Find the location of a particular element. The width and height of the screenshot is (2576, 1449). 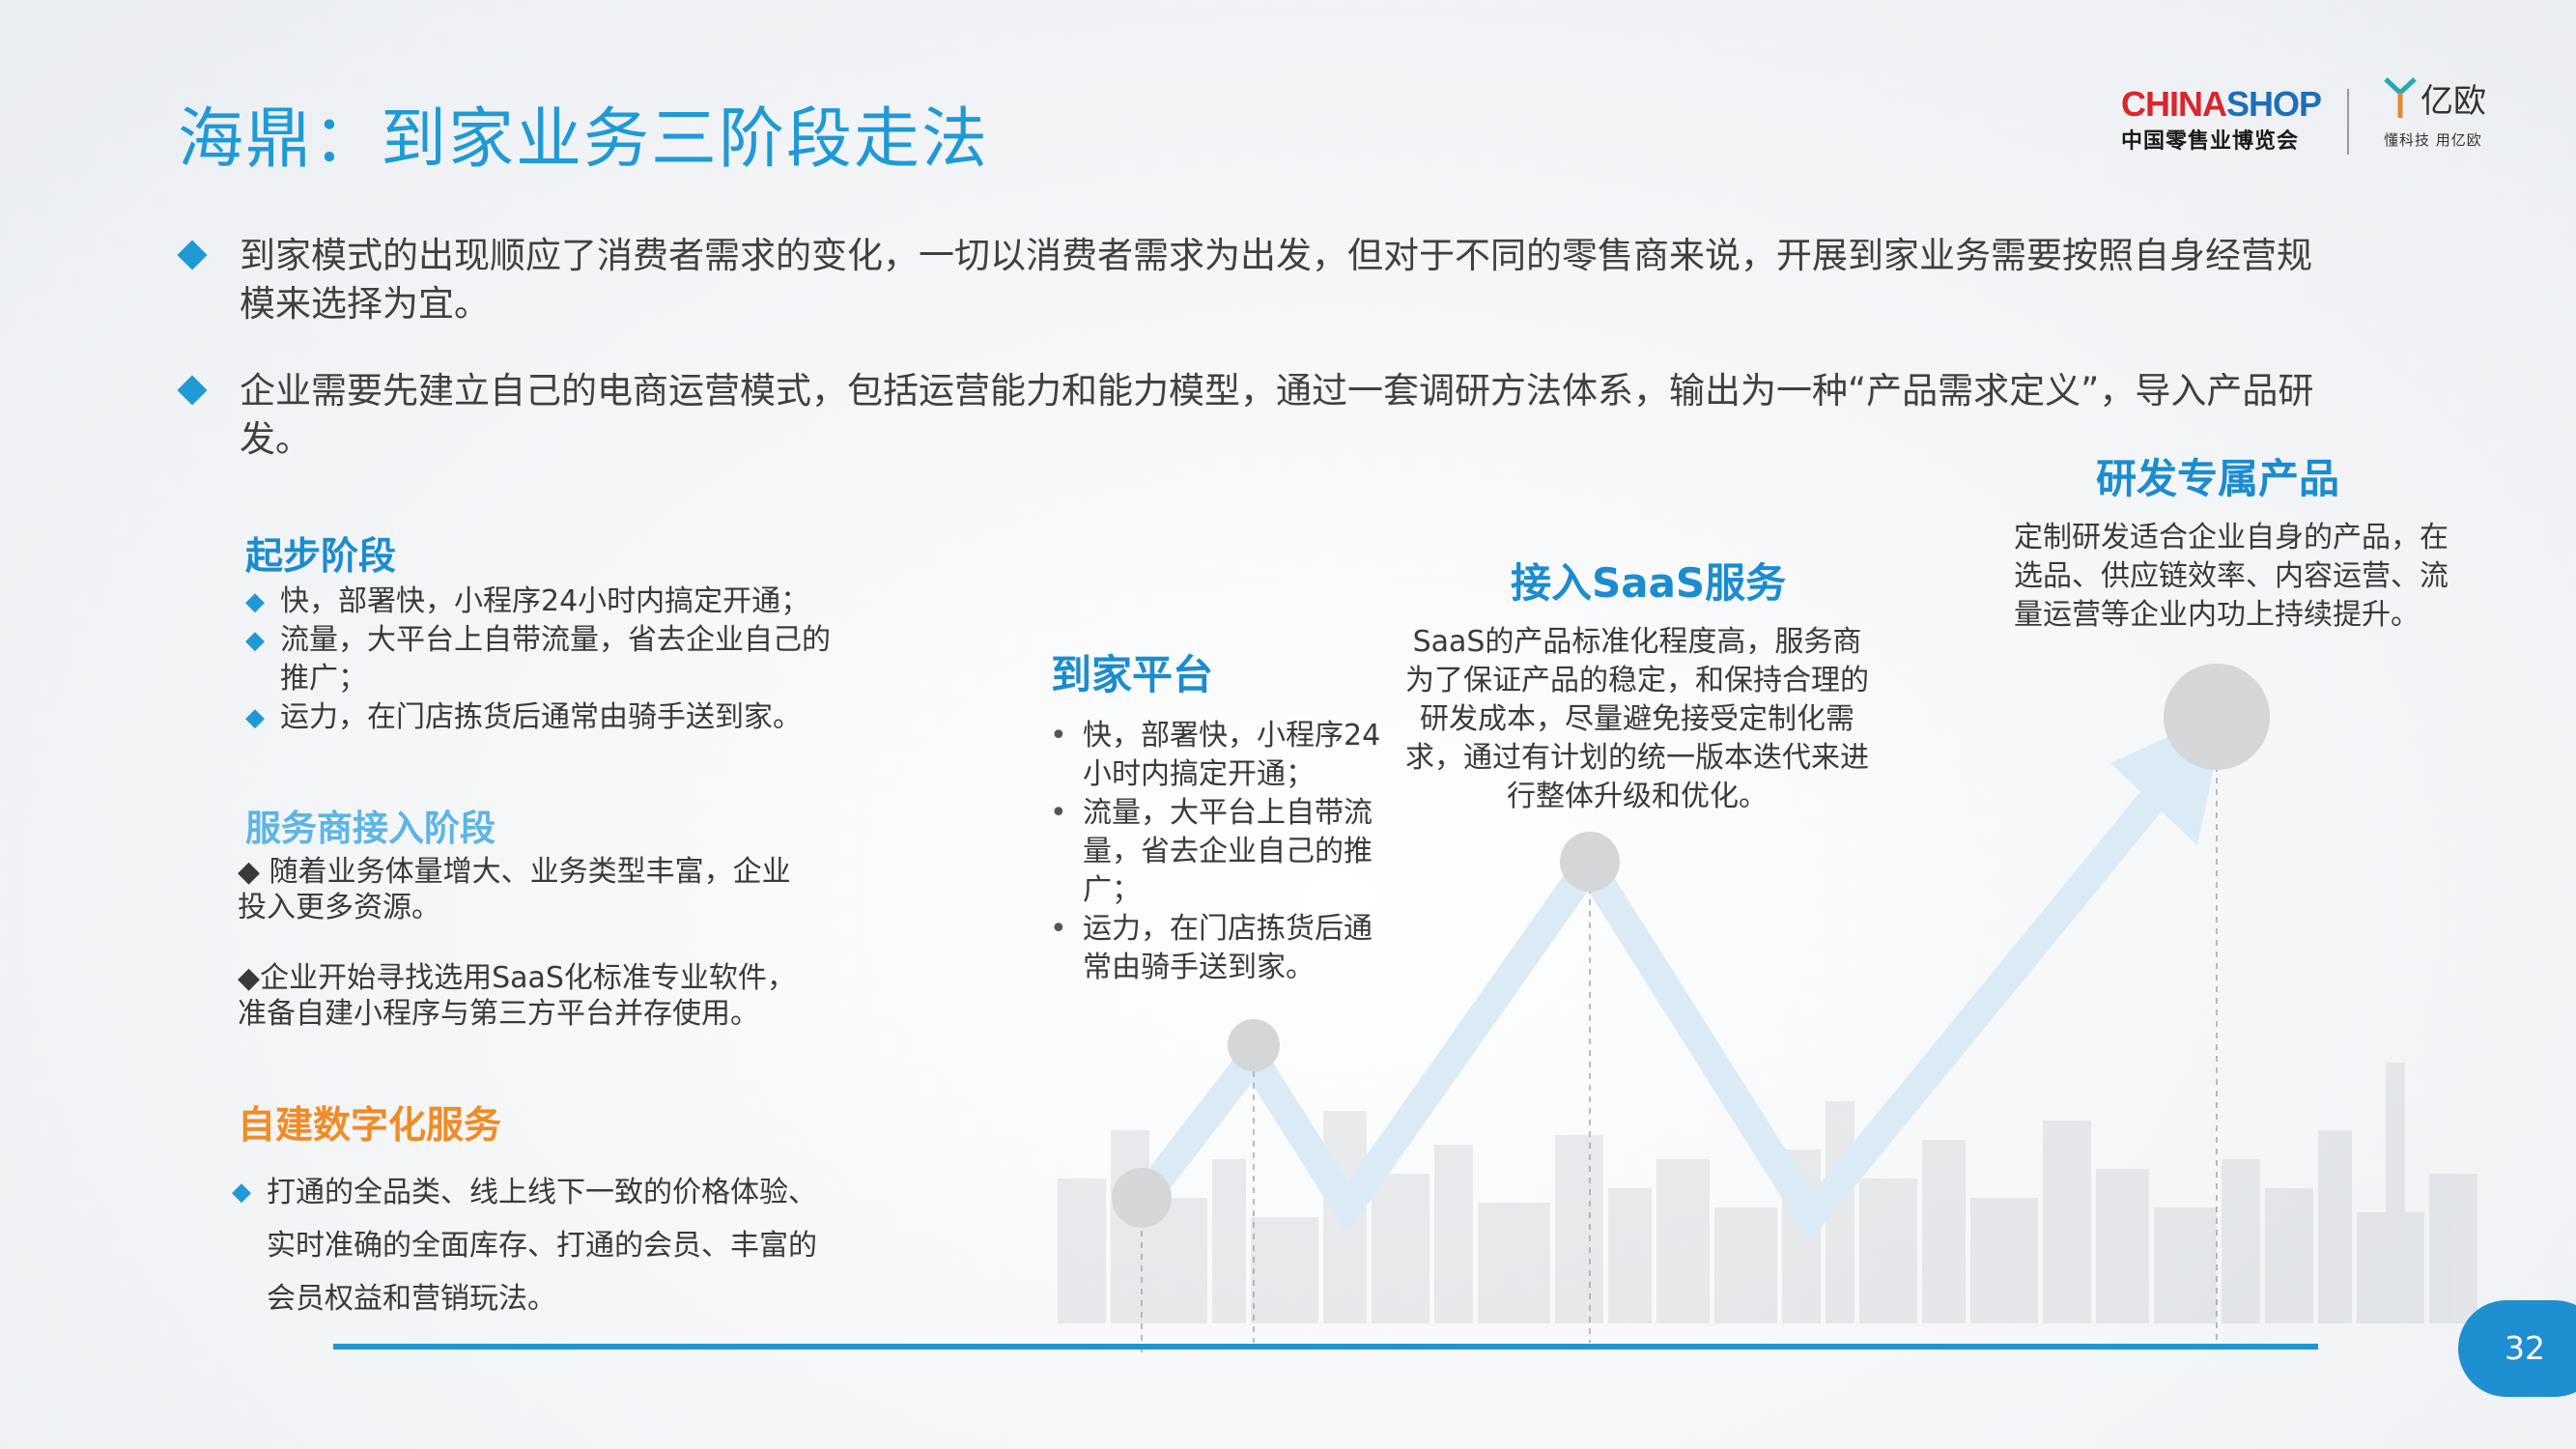

chinashop-logo: CHINASHOP 中国零售业博览会 is located at coordinates (2221, 119).